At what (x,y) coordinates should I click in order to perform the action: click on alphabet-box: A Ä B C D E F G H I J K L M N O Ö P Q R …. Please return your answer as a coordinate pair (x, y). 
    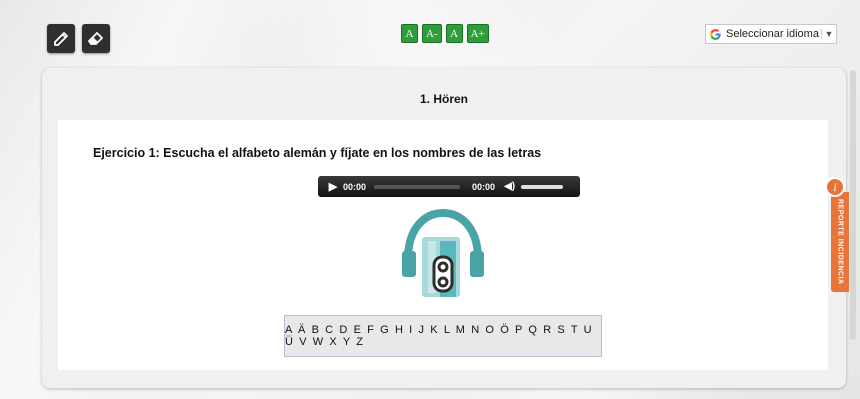
    Looking at the image, I should click on (443, 336).